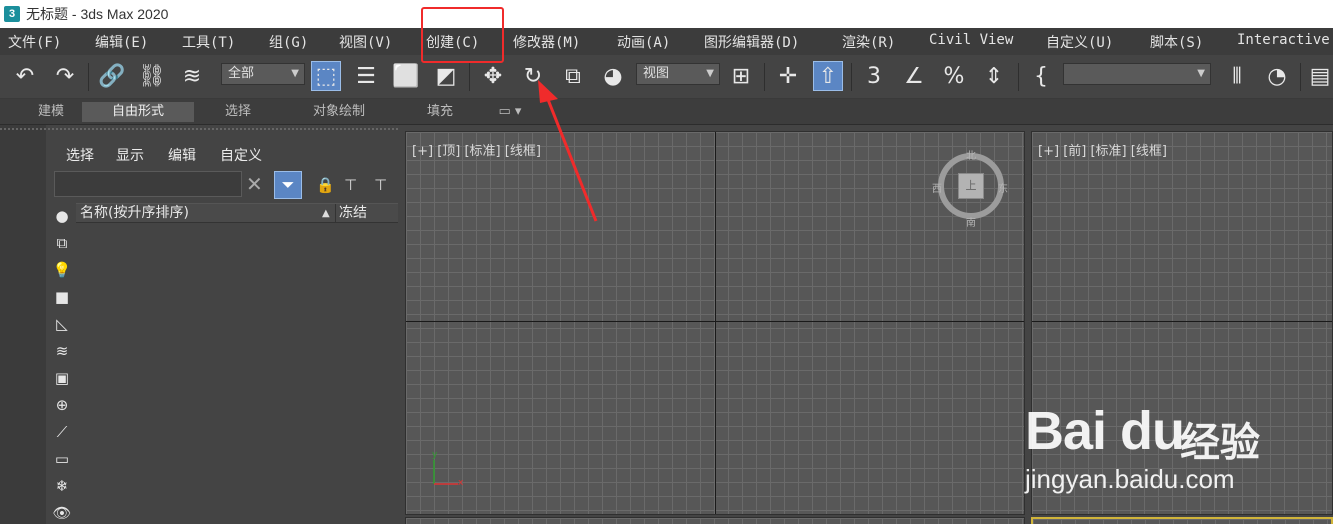 This screenshot has width=1333, height=524. I want to click on watermark-cn: 经验, so click(1220, 443).